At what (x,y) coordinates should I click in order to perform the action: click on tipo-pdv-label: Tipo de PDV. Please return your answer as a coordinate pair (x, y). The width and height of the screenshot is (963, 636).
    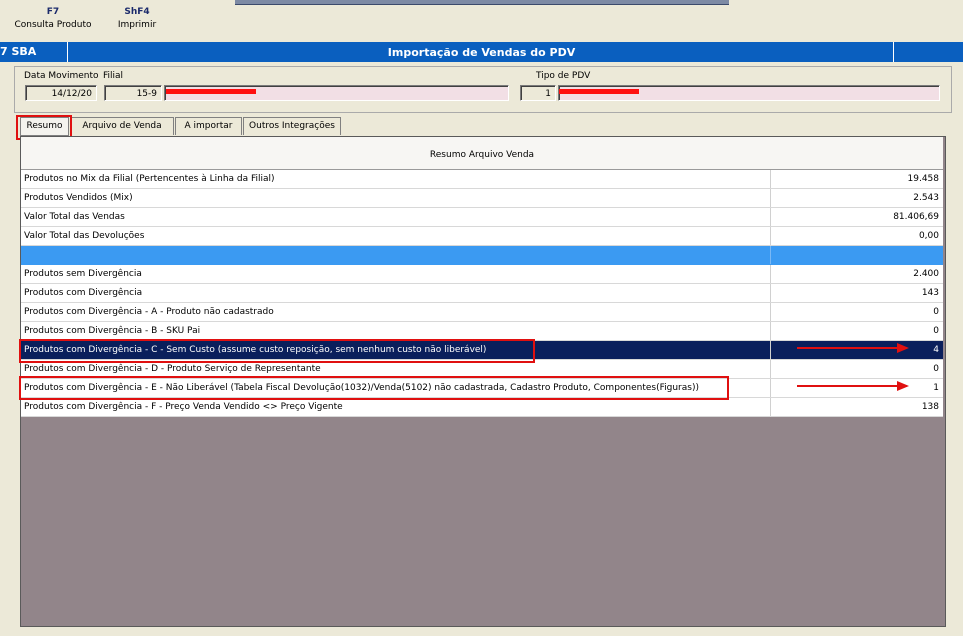
    Looking at the image, I should click on (563, 76).